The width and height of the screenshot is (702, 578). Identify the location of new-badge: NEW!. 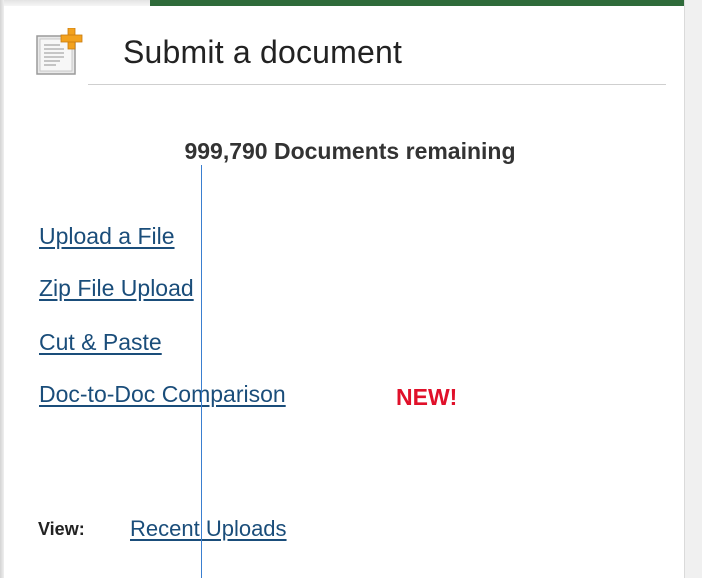
(427, 397).